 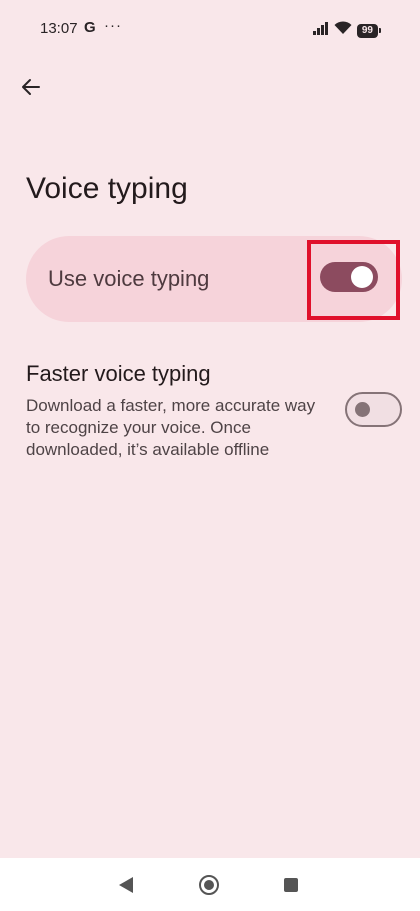 What do you see at coordinates (59, 28) in the screenshot?
I see `status-time: 13:07` at bounding box center [59, 28].